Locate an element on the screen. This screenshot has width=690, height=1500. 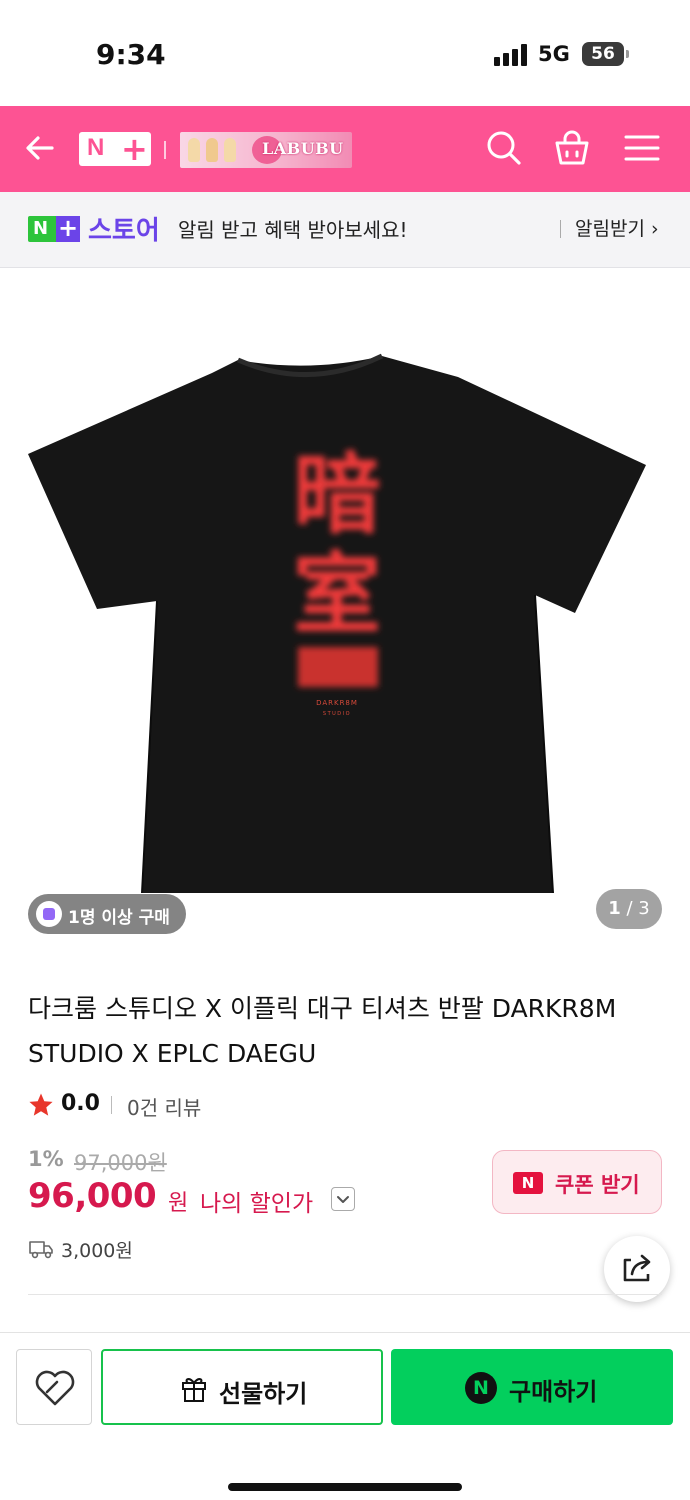
battery-icon: 56 is located at coordinates (605, 54).